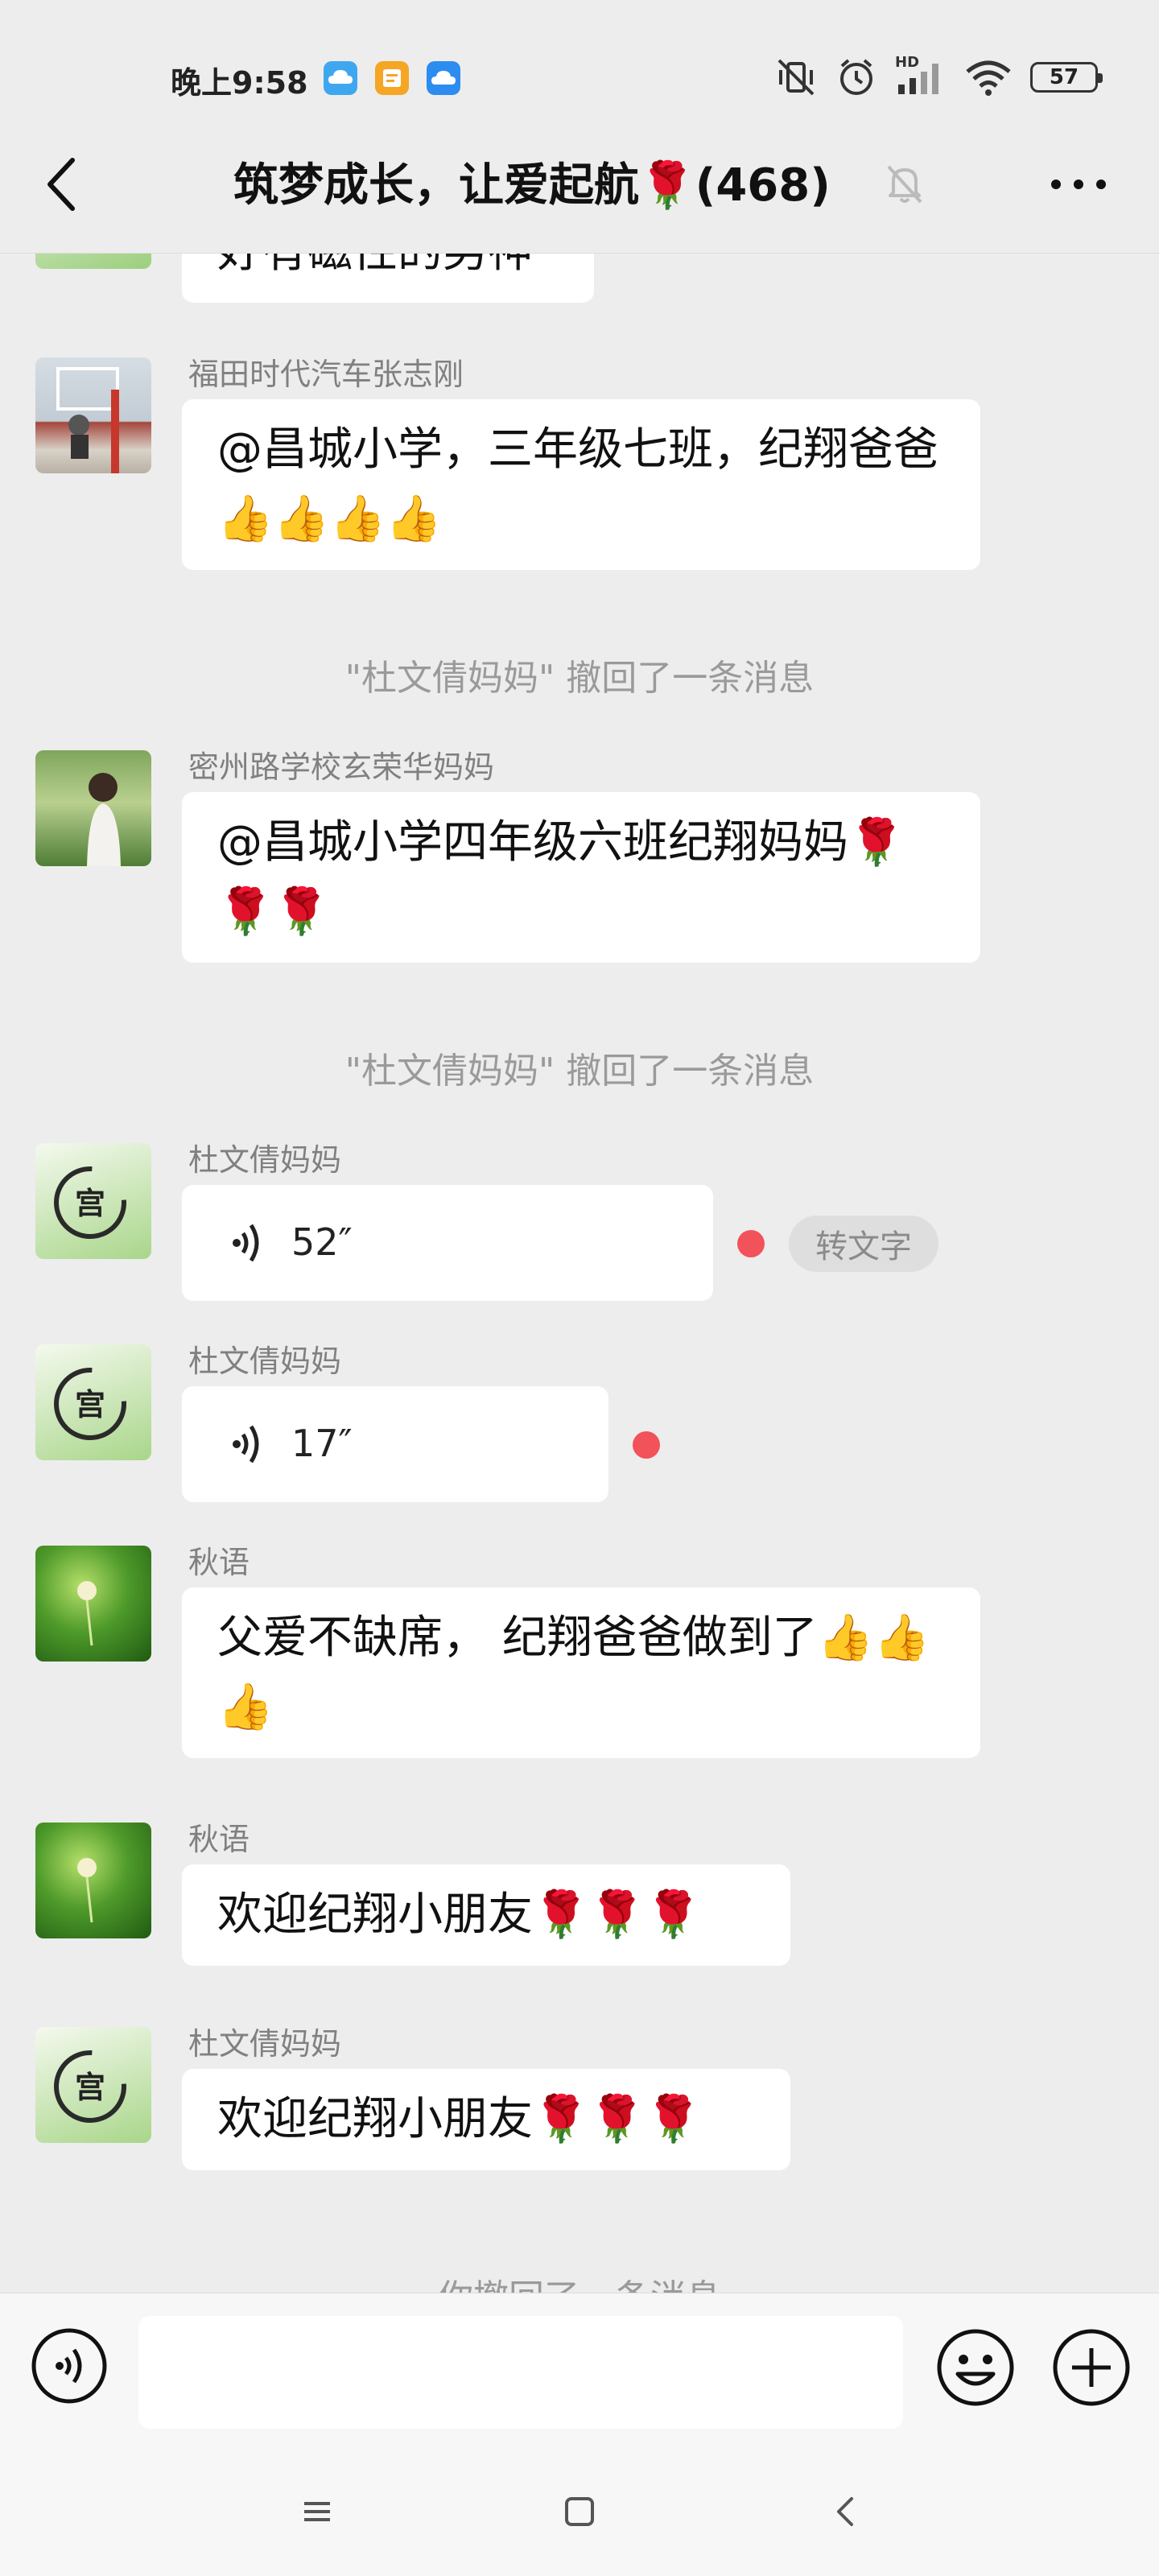 This screenshot has height=2576, width=1159. I want to click on voice-icon, so click(69, 2366).